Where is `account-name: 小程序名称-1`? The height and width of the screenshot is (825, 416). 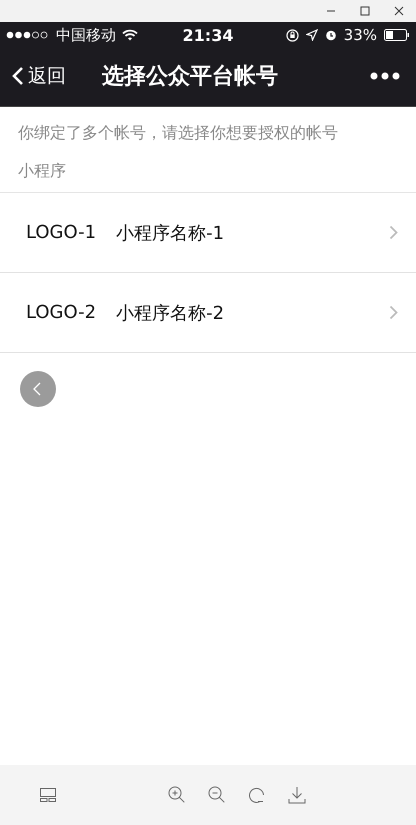
account-name: 小程序名称-1 is located at coordinates (171, 233).